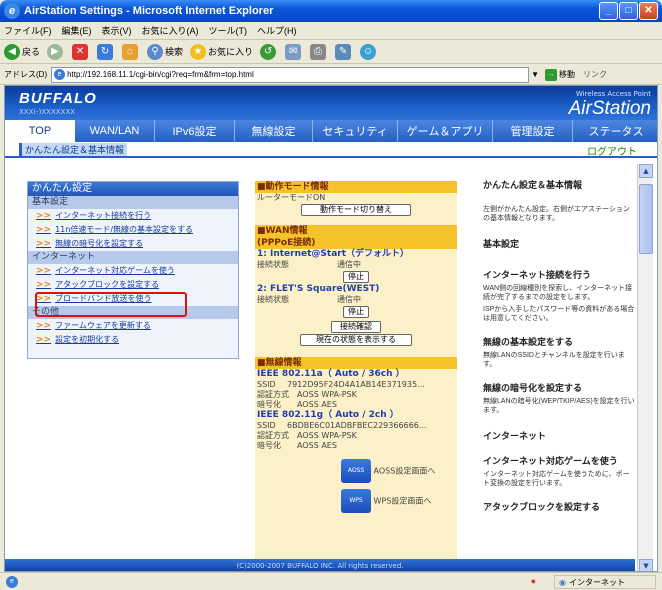 The image size is (662, 590). I want to click on menu-help: ヘルプ(H), so click(277, 30).